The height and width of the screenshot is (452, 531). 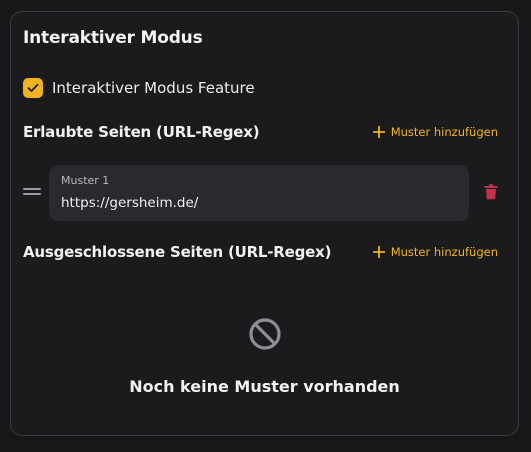 What do you see at coordinates (177, 252) in the screenshot?
I see `excluded-pages-title: Ausgeschlossene Seiten (URL-Regex)` at bounding box center [177, 252].